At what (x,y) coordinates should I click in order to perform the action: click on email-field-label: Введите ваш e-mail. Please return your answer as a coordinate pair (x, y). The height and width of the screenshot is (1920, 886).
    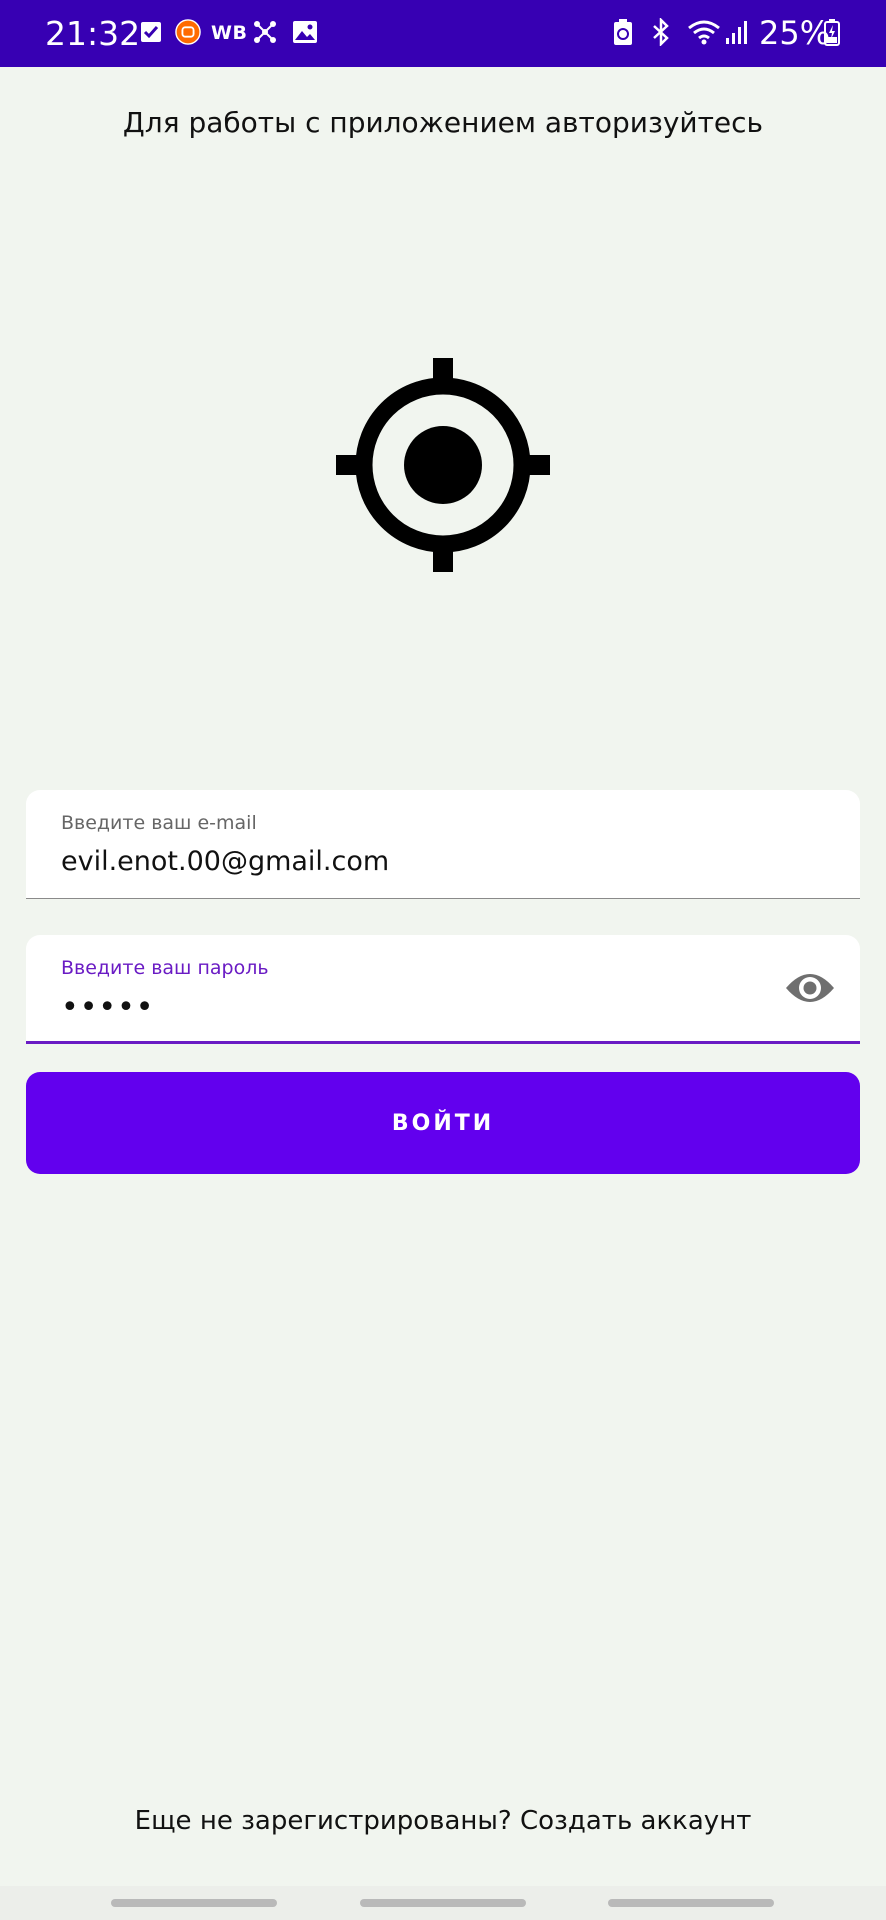
    Looking at the image, I should click on (159, 823).